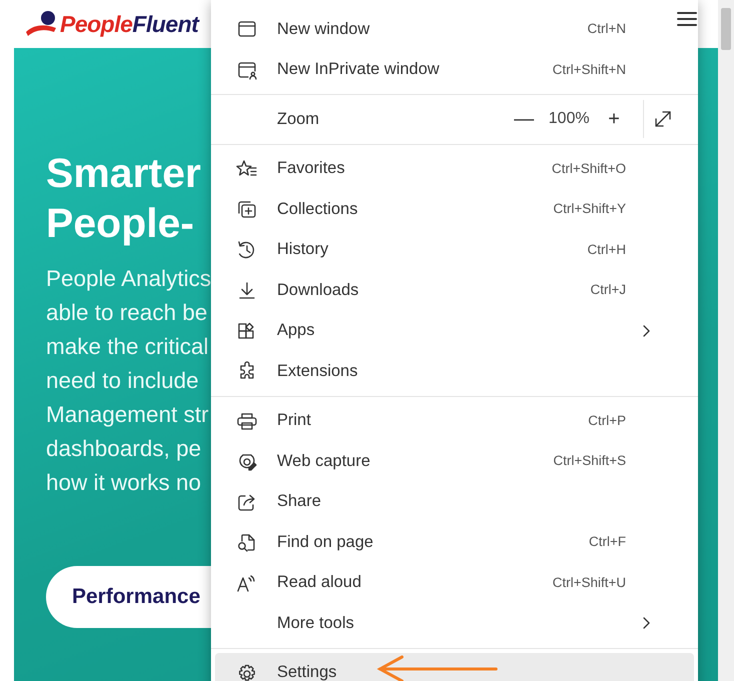 The width and height of the screenshot is (734, 681). Describe the element at coordinates (127, 415) in the screenshot. I see `hero-text-line: Management str` at that location.